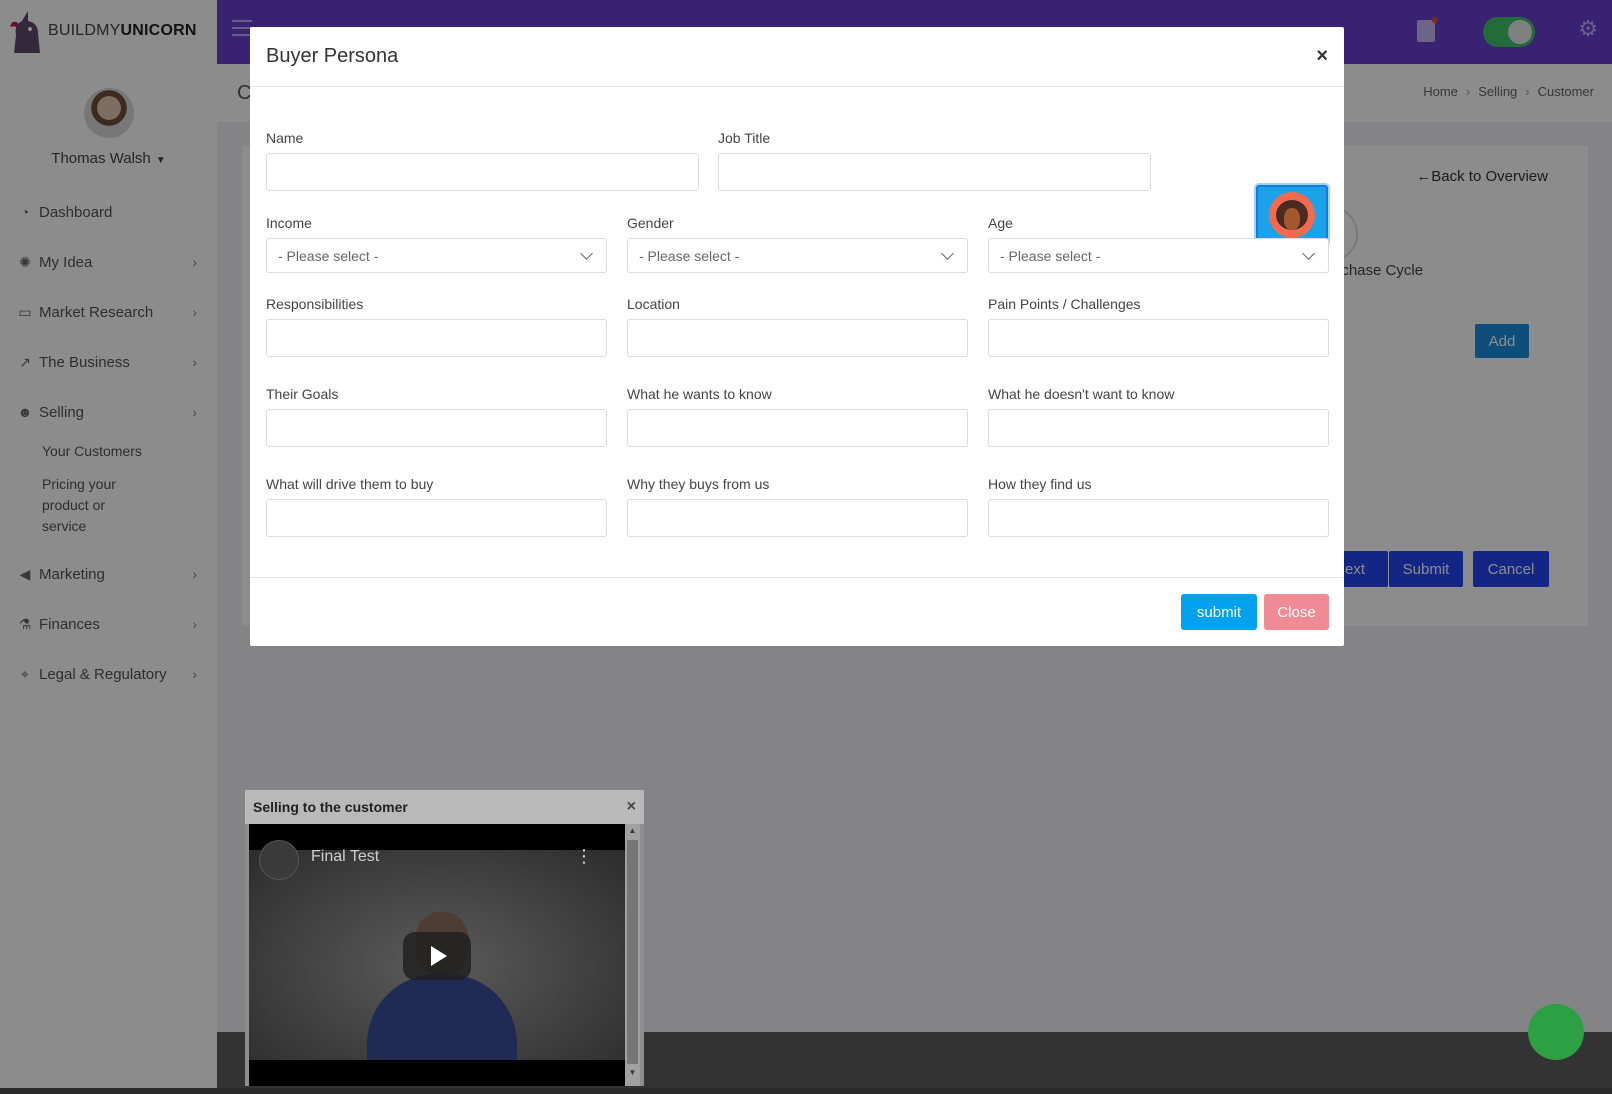 The image size is (1612, 1094). Describe the element at coordinates (650, 223) in the screenshot. I see `gender-label: Gender` at that location.